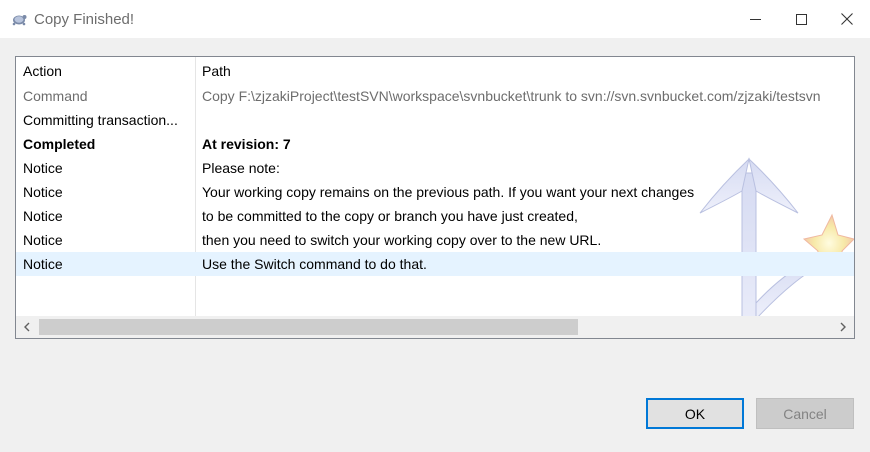 Image resolution: width=870 pixels, height=452 pixels. I want to click on scrollbar-thumb, so click(308, 327).